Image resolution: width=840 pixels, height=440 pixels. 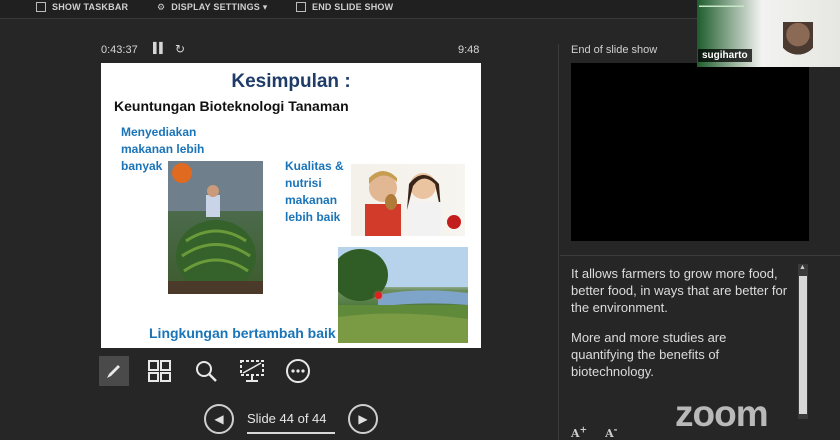 I want to click on slide-point-3: Lingkungan bertambah baik, so click(x=242, y=333).